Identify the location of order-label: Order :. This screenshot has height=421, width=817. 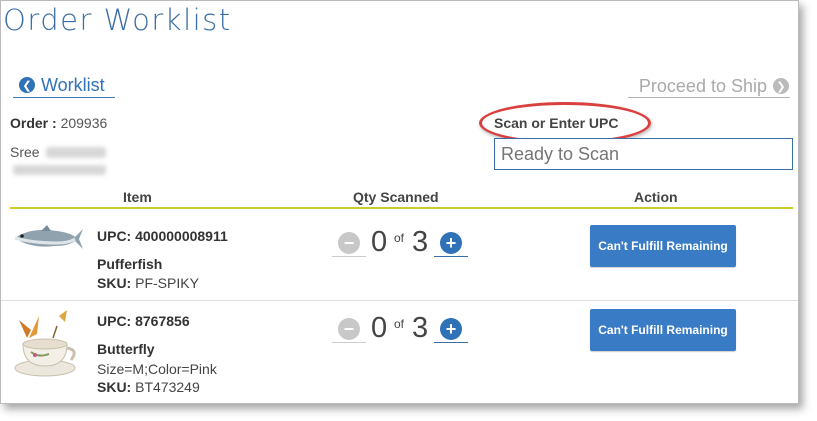
(33, 123).